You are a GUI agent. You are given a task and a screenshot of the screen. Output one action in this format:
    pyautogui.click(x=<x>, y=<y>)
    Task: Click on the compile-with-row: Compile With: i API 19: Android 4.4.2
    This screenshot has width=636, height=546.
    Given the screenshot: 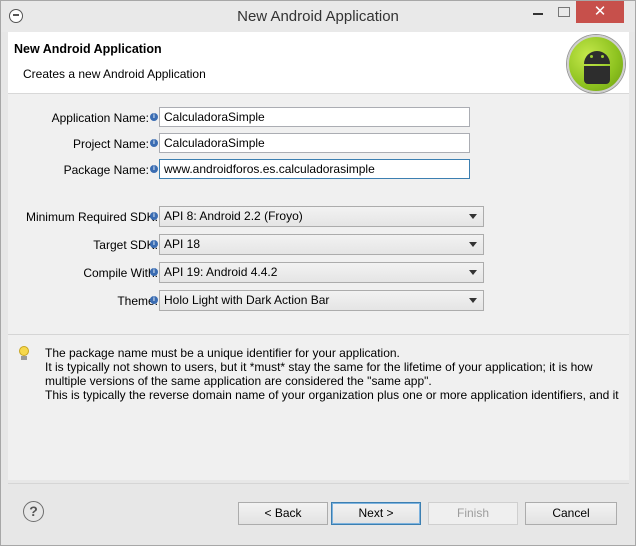 What is the action you would take?
    pyautogui.click(x=318, y=273)
    